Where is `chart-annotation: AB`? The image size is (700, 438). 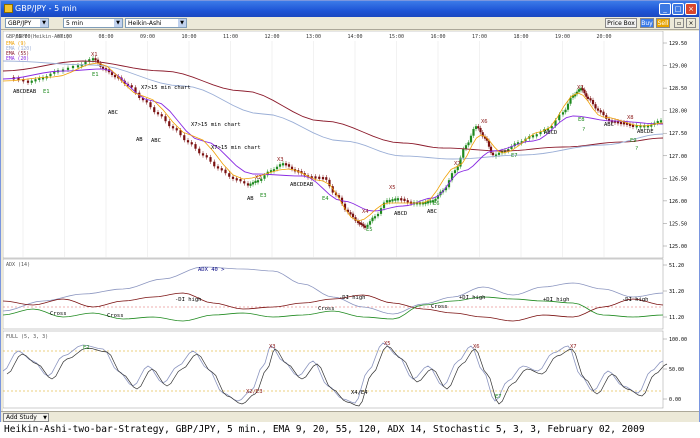 chart-annotation: AB is located at coordinates (250, 199).